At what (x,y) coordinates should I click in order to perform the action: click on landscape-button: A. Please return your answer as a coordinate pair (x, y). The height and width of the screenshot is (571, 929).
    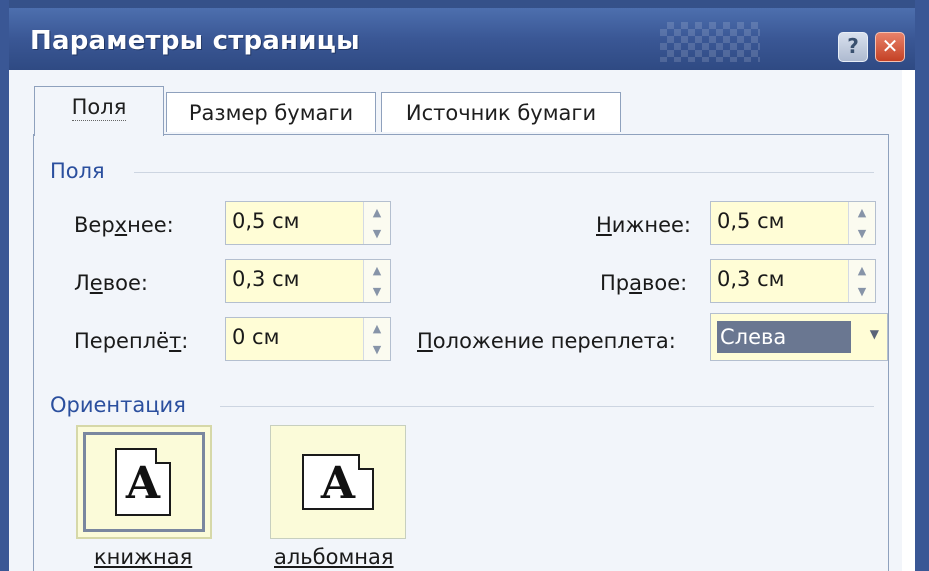
    Looking at the image, I should click on (338, 482).